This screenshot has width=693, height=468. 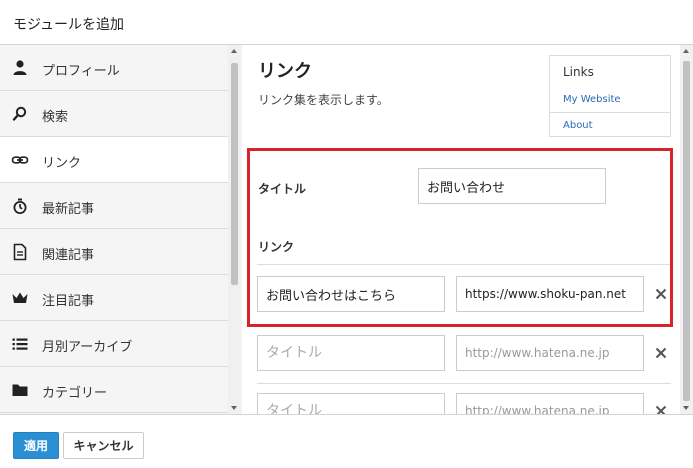 I want to click on module-title-input, so click(x=512, y=186).